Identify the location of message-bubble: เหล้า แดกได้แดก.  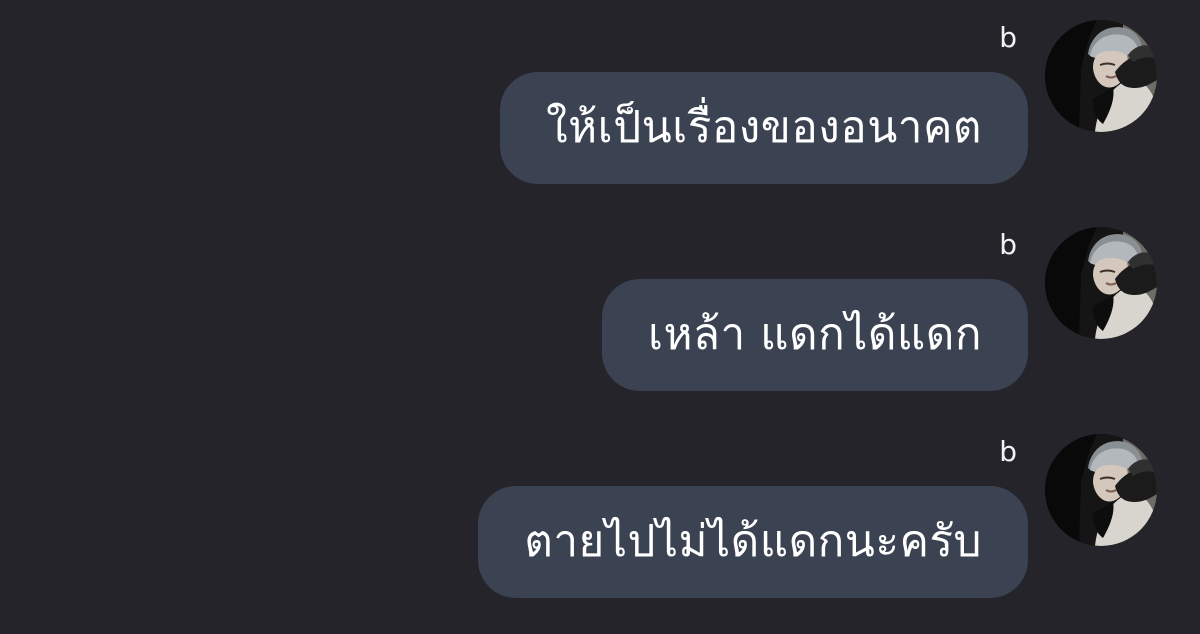
(814, 335).